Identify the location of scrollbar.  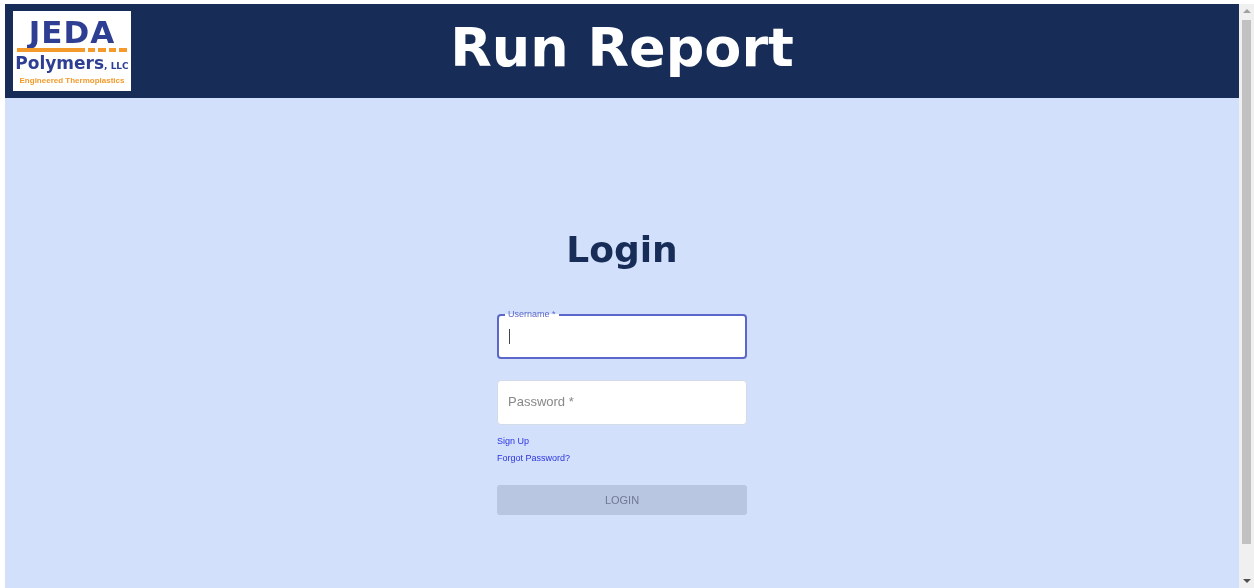
(1246, 296).